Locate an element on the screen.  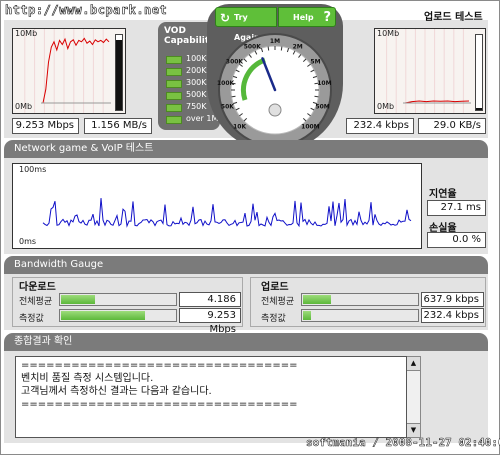
latency-trace-svg is located at coordinates (227, 213).